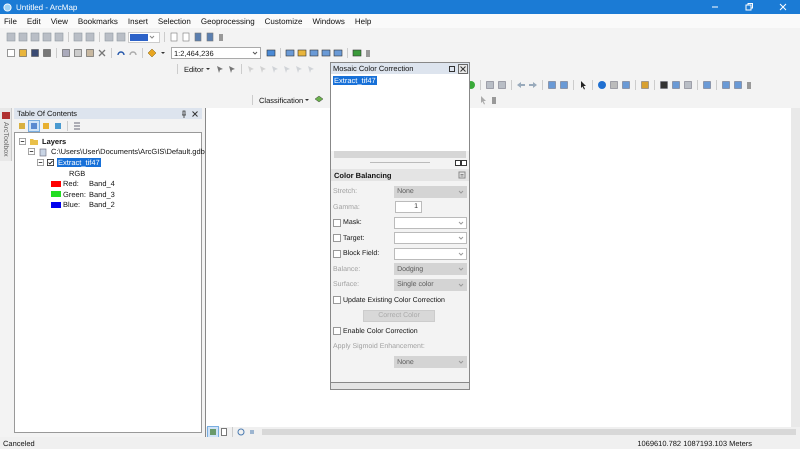 This screenshot has width=800, height=449. What do you see at coordinates (283, 21) in the screenshot?
I see `menu-item: Customize` at bounding box center [283, 21].